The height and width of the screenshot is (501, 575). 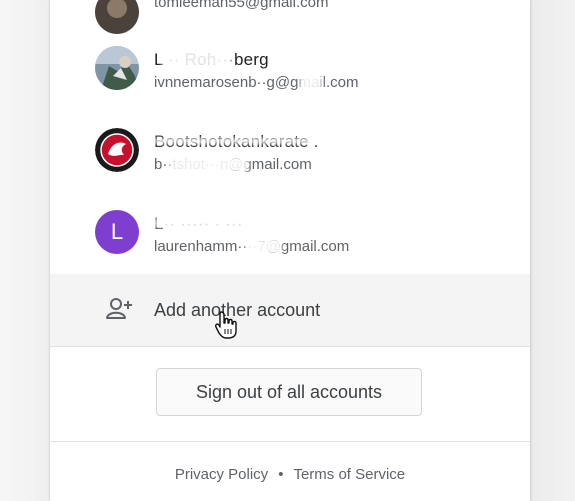 What do you see at coordinates (552, 250) in the screenshot?
I see `background-right` at bounding box center [552, 250].